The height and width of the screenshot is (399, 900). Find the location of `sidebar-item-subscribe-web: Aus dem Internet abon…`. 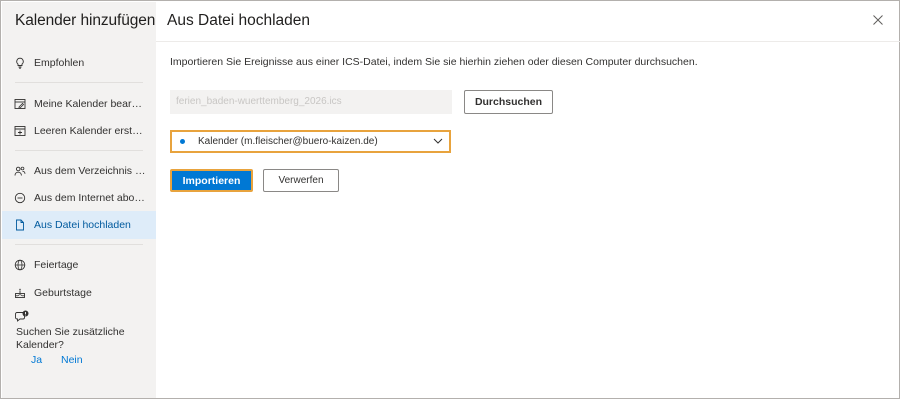

sidebar-item-subscribe-web: Aus dem Internet abon… is located at coordinates (79, 198).